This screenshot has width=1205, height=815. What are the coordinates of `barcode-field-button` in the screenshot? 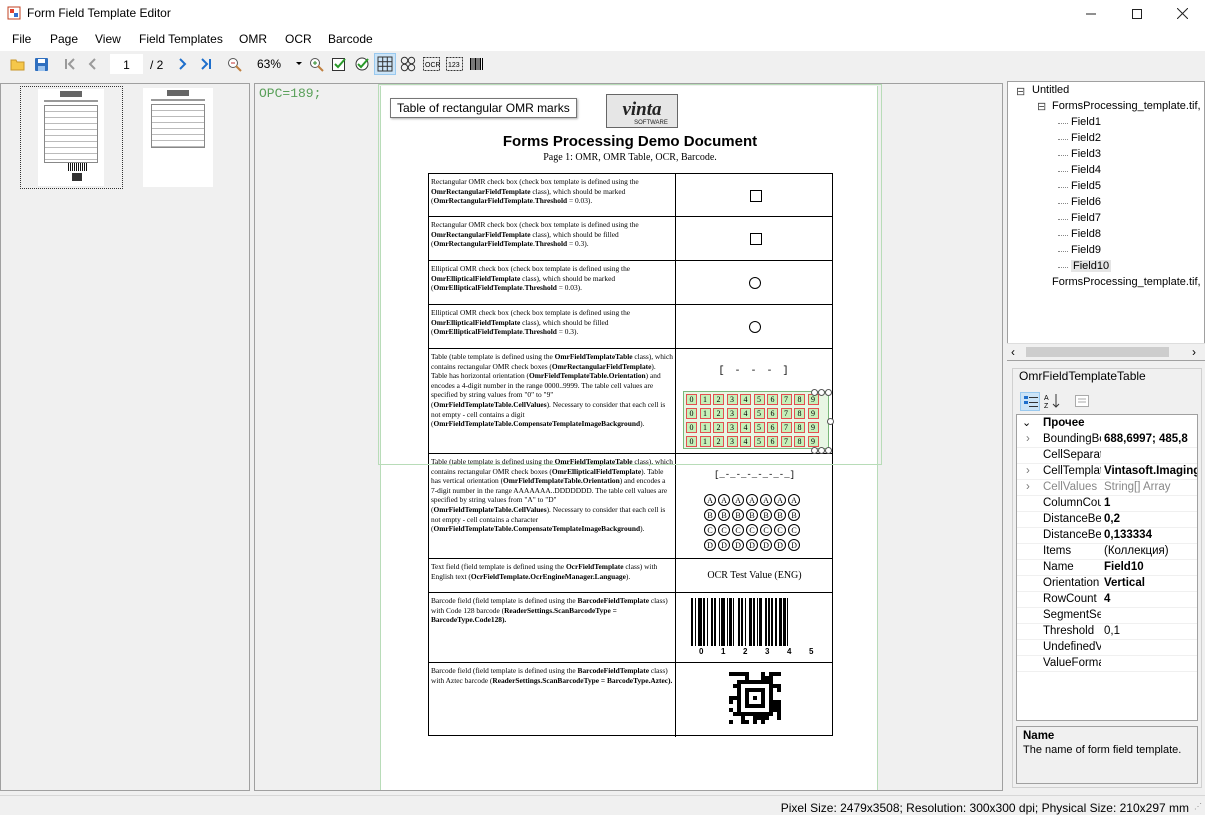 It's located at (477, 64).